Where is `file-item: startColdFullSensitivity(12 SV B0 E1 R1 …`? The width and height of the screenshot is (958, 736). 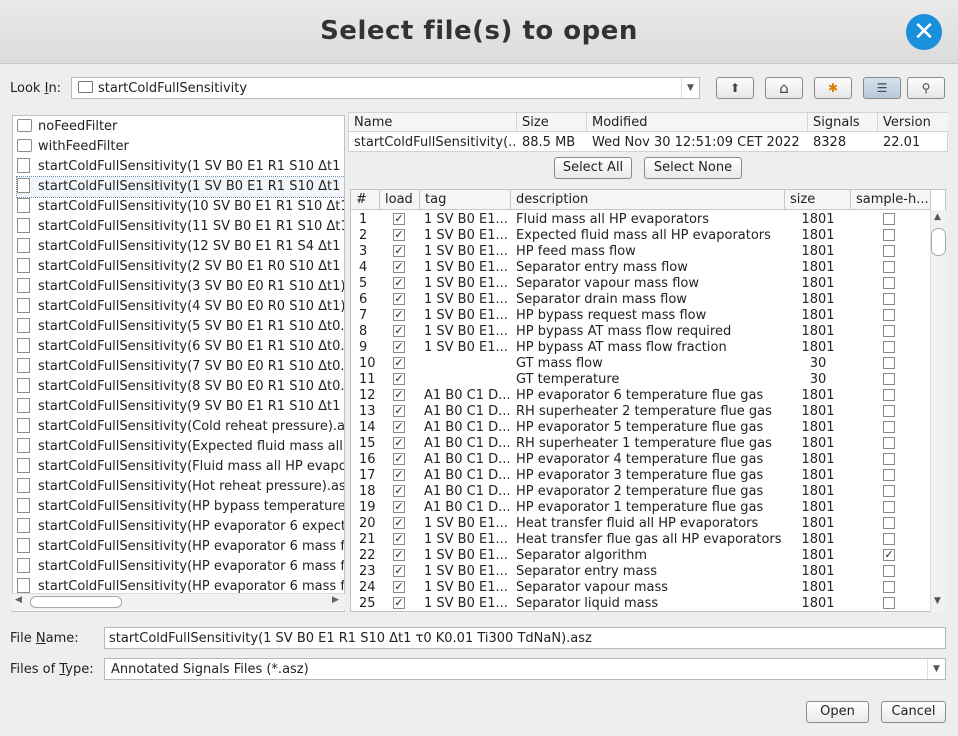 file-item: startColdFullSensitivity(12 SV B0 E1 R1 … is located at coordinates (180, 247).